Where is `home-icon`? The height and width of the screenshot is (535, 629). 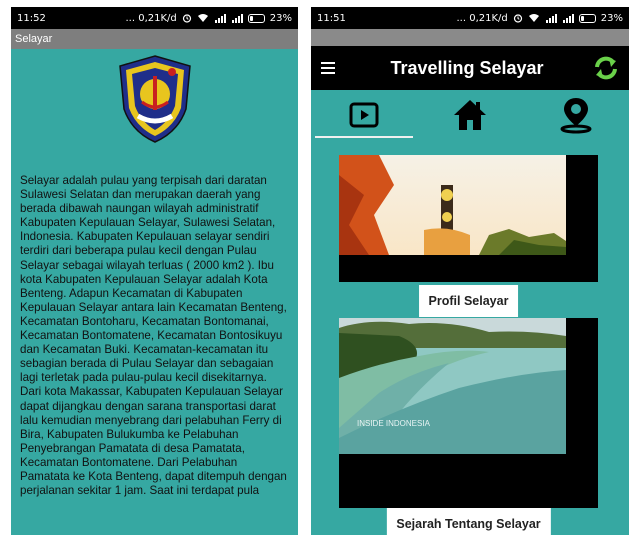
home-icon is located at coordinates (470, 115).